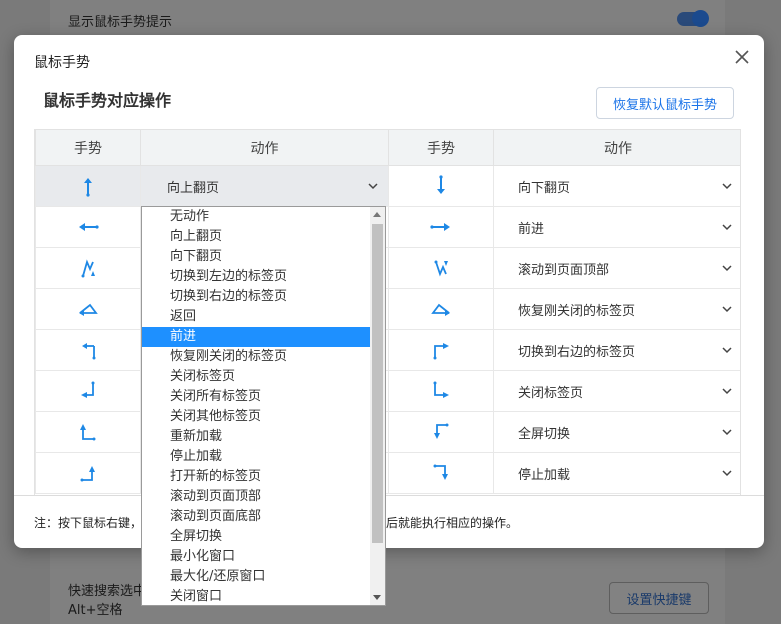  What do you see at coordinates (441, 227) in the screenshot?
I see `right-arrow-icon` at bounding box center [441, 227].